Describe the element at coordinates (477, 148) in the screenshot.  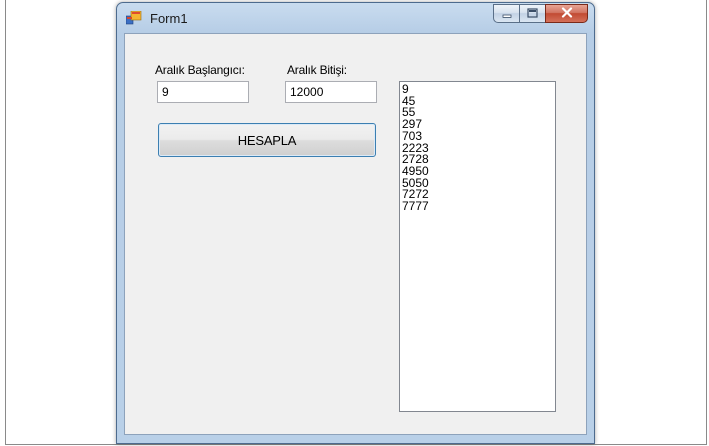
I see `results-list: 9 45 55 297 703 2223 2728 4950 5050 7272 7777` at that location.